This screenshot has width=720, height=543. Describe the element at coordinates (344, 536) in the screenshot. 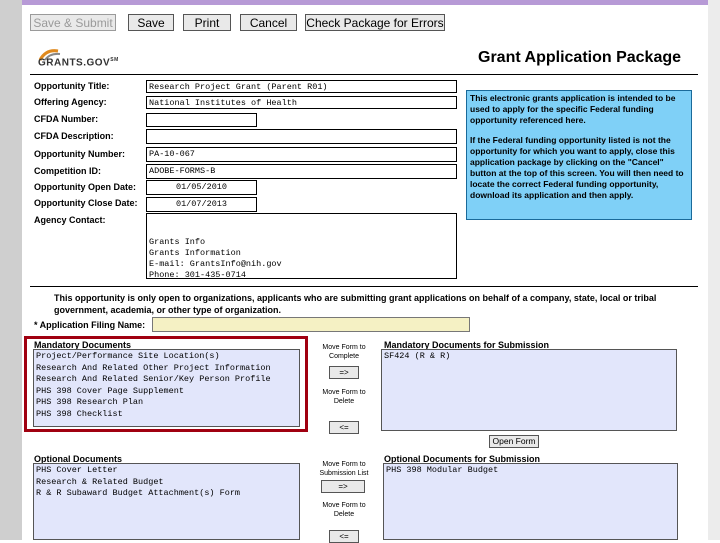

I see `move-optional-to-delete-button: <=` at that location.